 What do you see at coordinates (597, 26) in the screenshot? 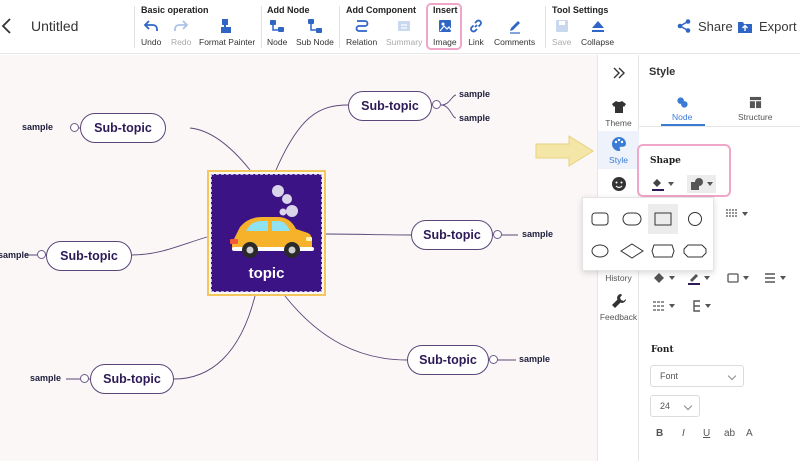
I see `collapse-icon` at bounding box center [597, 26].